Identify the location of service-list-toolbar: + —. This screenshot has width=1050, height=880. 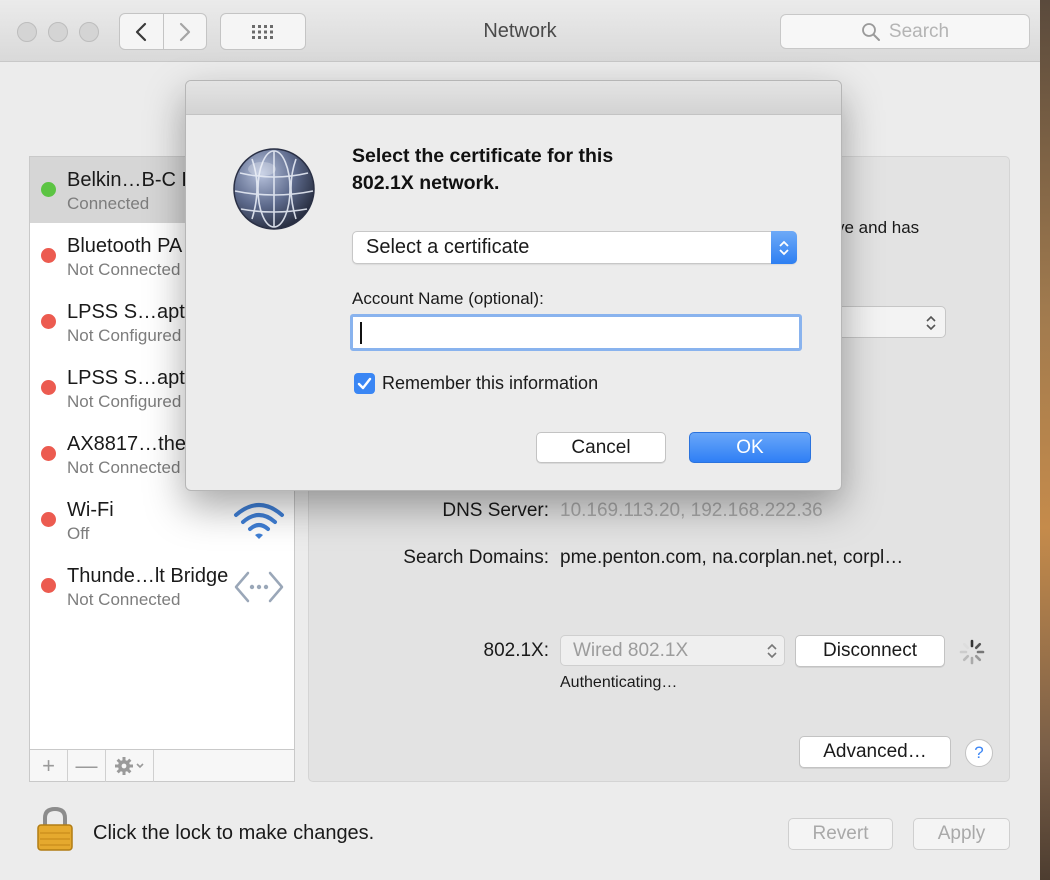
(162, 765).